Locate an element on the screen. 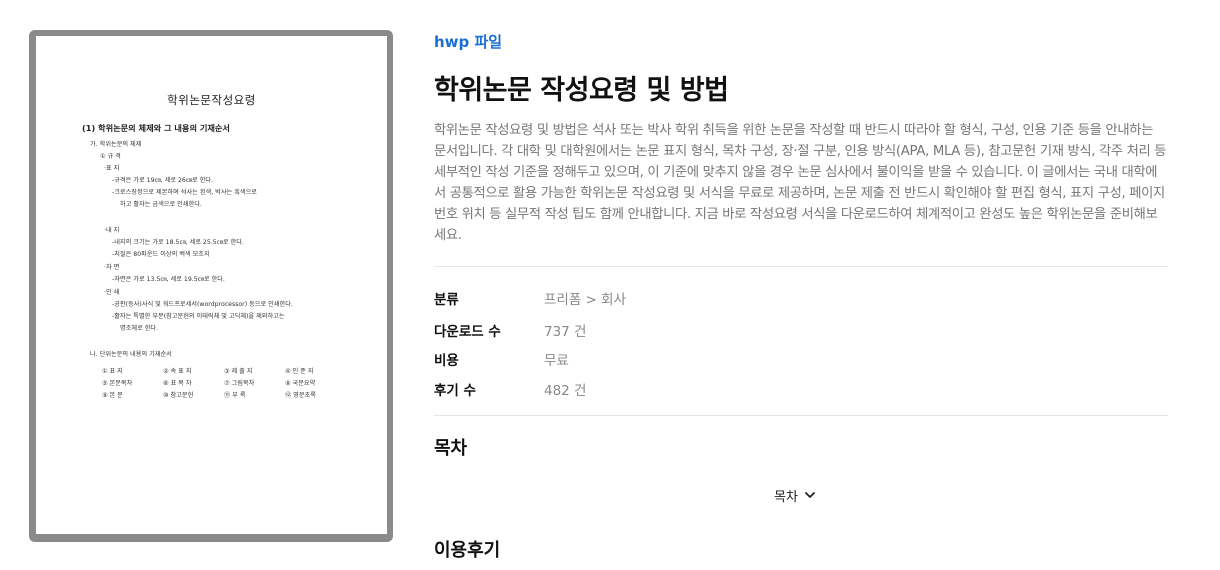 This screenshot has height=570, width=1220. toc-toggle-label: 목차 is located at coordinates (786, 497).